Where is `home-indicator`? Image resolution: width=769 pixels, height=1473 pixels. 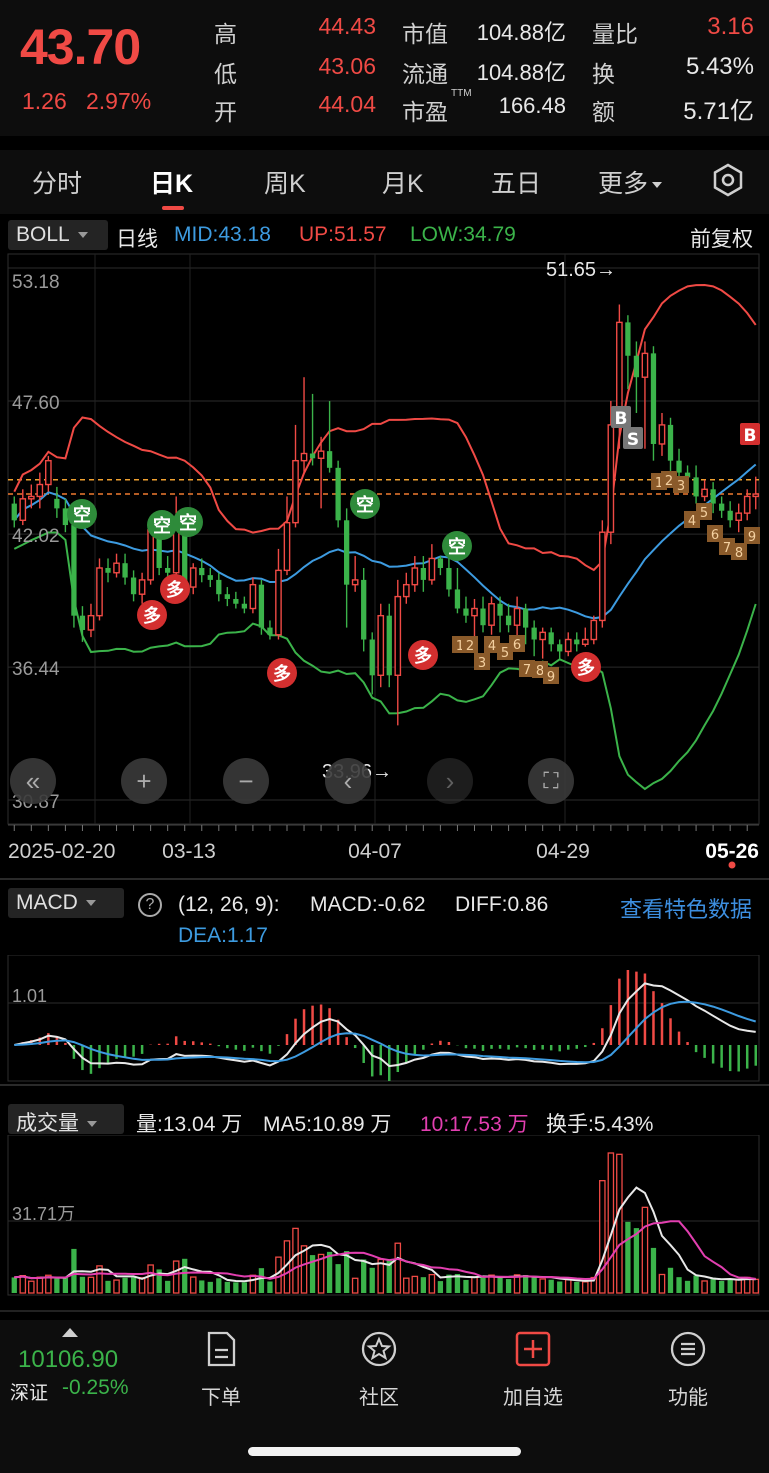 home-indicator is located at coordinates (384, 1451).